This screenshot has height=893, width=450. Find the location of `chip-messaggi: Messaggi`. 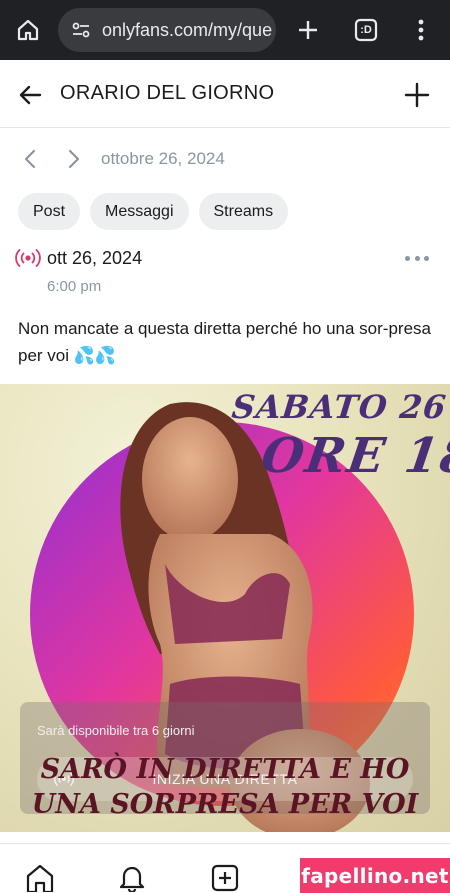

chip-messaggi: Messaggi is located at coordinates (139, 211).